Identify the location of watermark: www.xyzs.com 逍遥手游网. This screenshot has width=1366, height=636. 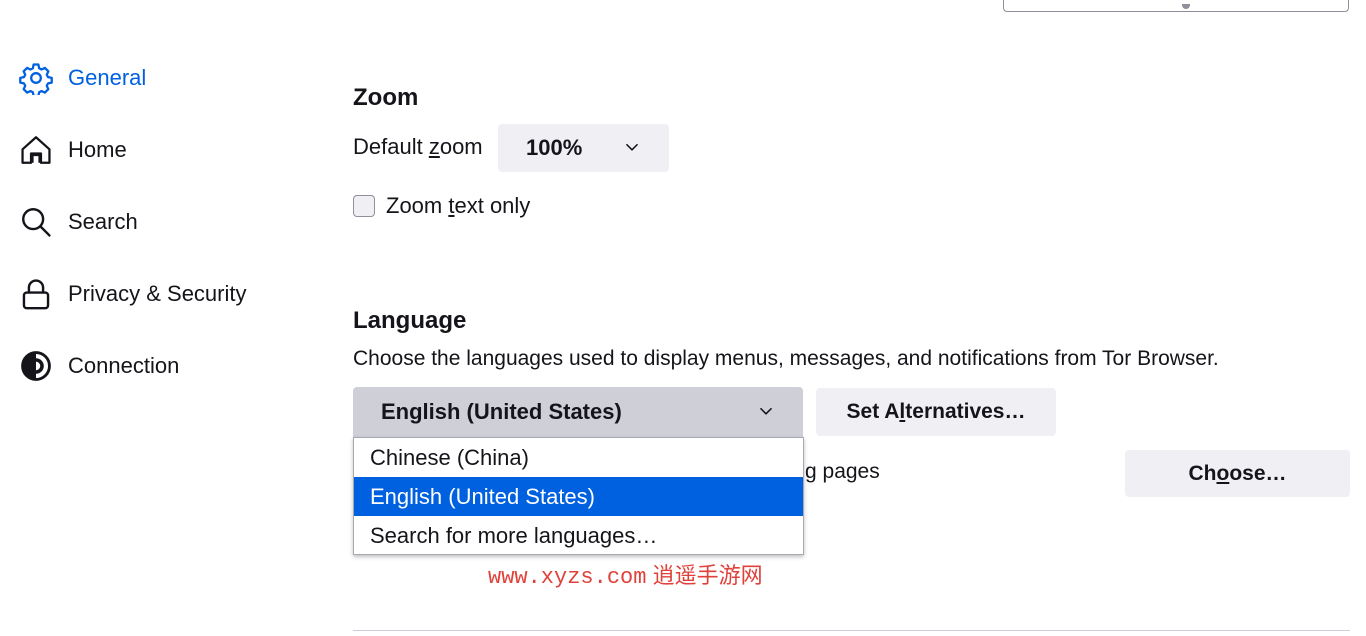
(625, 574).